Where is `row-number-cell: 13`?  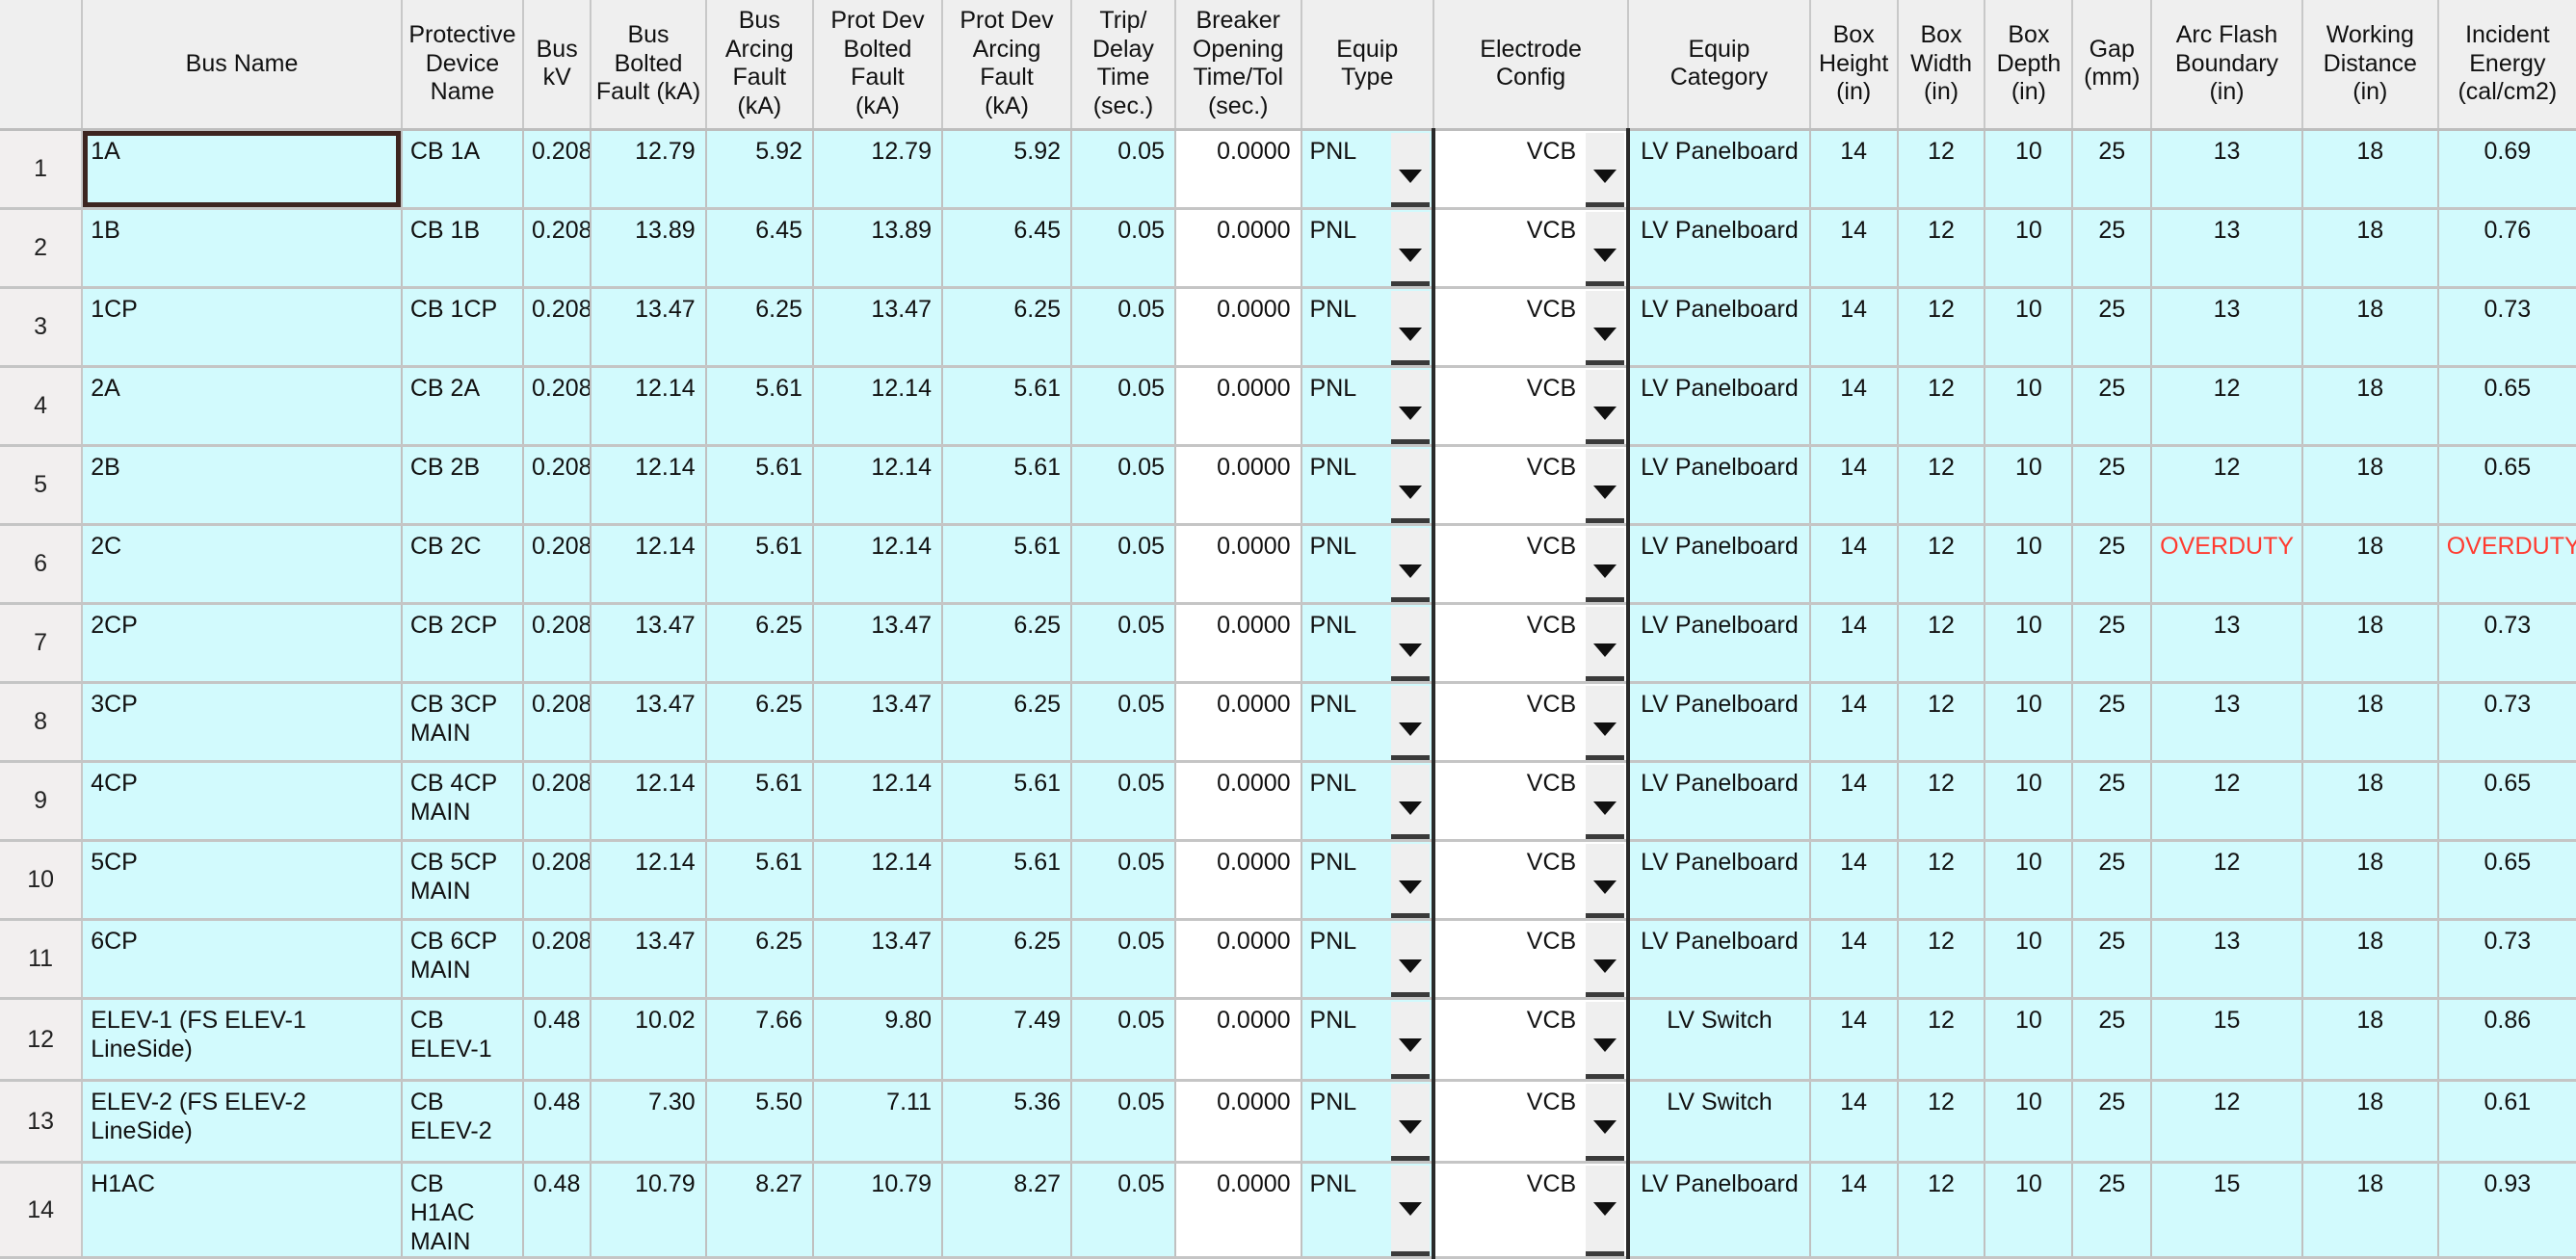
row-number-cell: 13 is located at coordinates (42, 1122).